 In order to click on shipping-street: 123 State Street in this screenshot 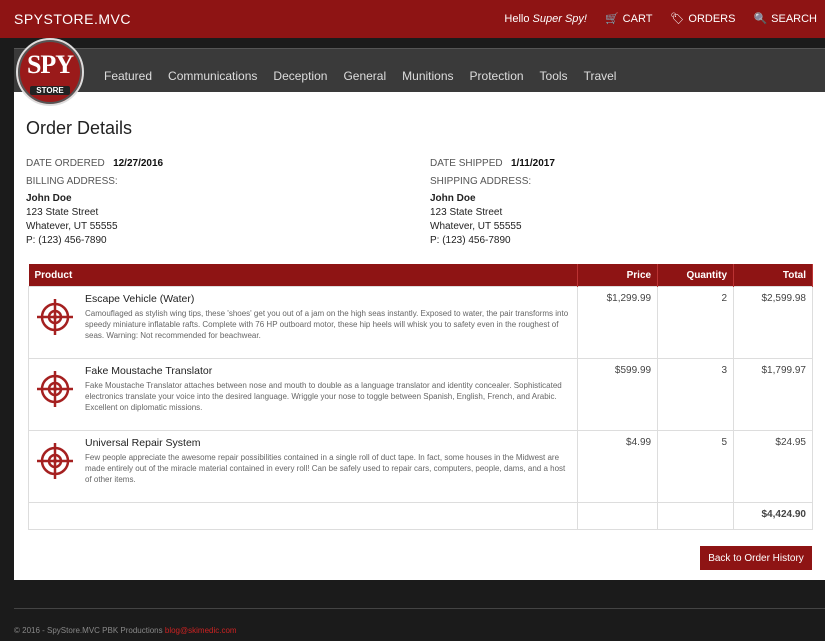, I will do `click(466, 212)`.